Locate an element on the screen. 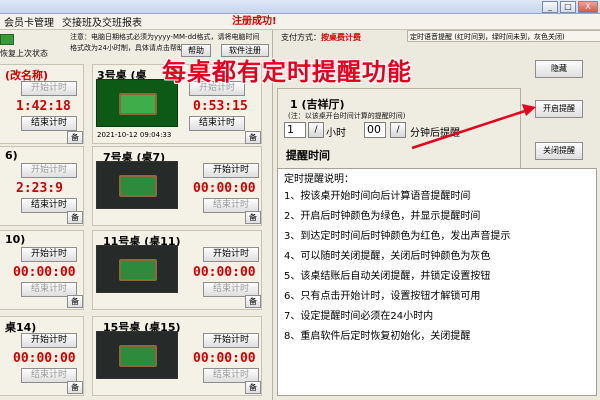 The width and height of the screenshot is (600, 400). instruction-line: 2、开启后时钟颜色为绿色，并显示提醒时间 is located at coordinates (382, 216).